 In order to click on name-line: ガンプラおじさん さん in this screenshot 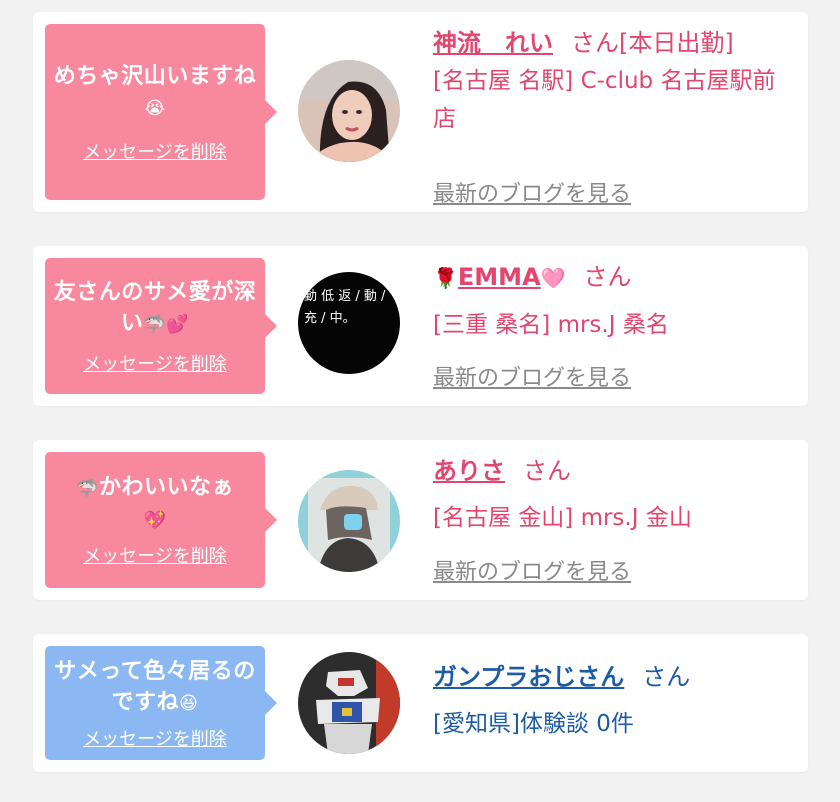, I will do `click(613, 677)`.